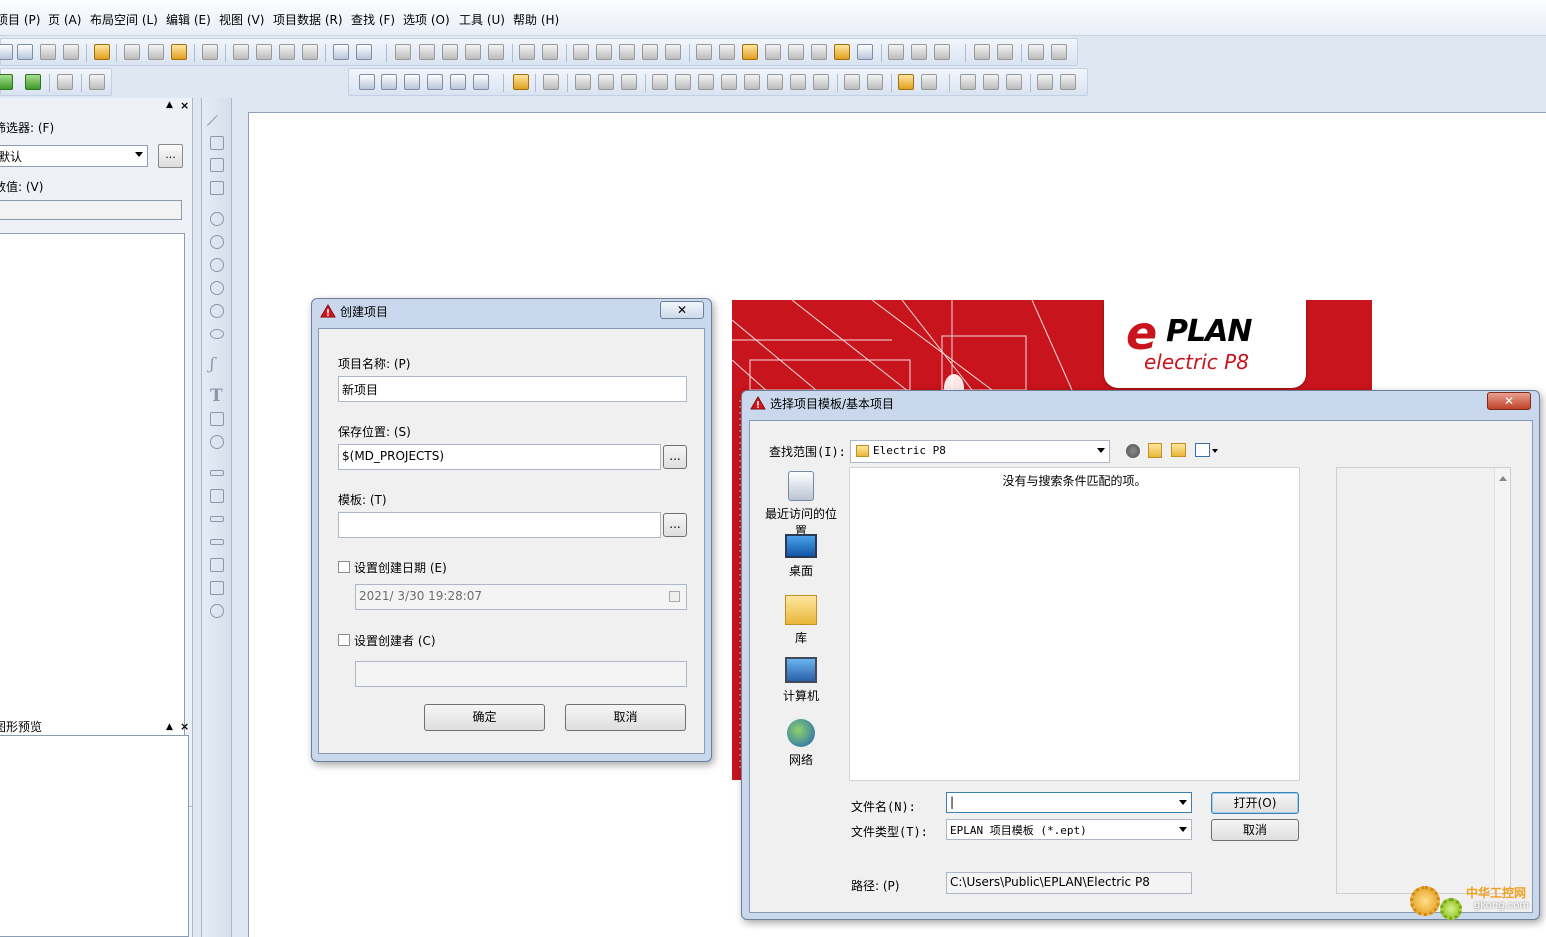  Describe the element at coordinates (583, 82) in the screenshot. I see `connector-a-icon` at that location.